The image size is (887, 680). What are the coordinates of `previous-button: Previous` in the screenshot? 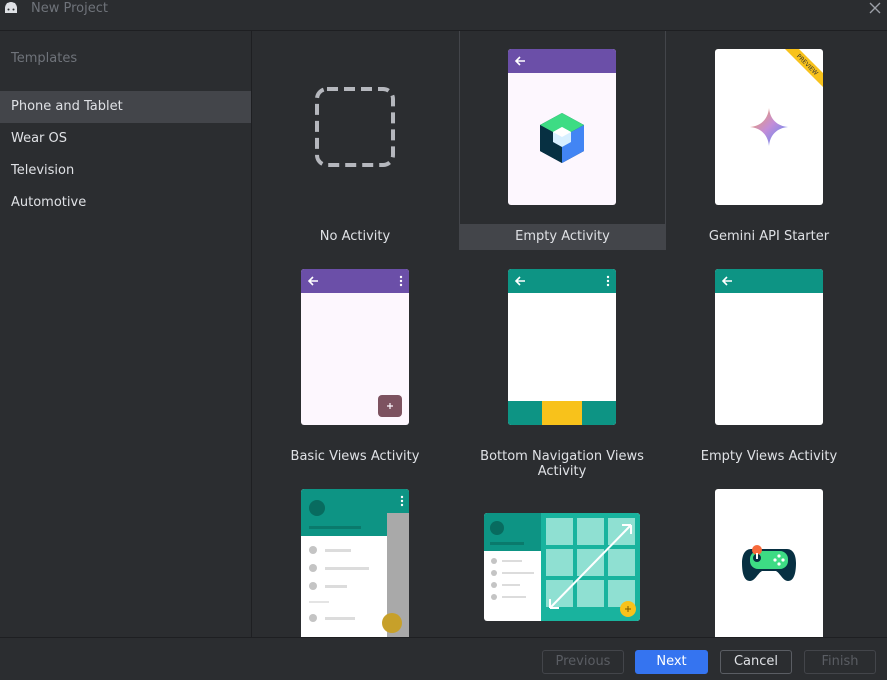 It's located at (583, 662).